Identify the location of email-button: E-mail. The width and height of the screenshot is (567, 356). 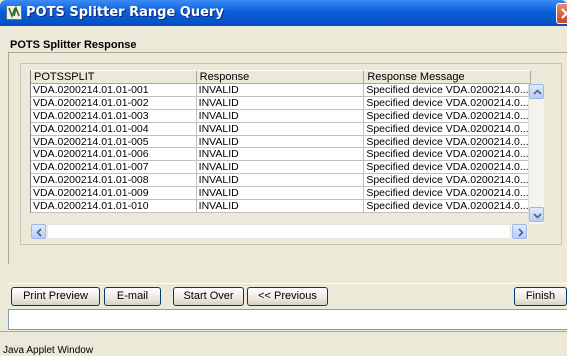
(132, 296).